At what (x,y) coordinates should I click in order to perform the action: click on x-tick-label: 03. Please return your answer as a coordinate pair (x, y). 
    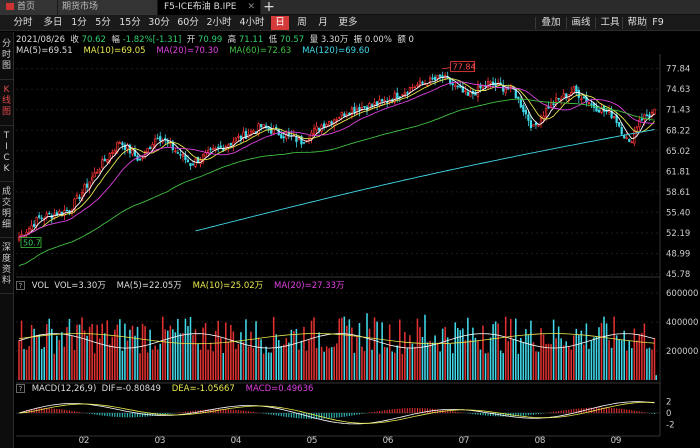
    Looking at the image, I should click on (160, 441).